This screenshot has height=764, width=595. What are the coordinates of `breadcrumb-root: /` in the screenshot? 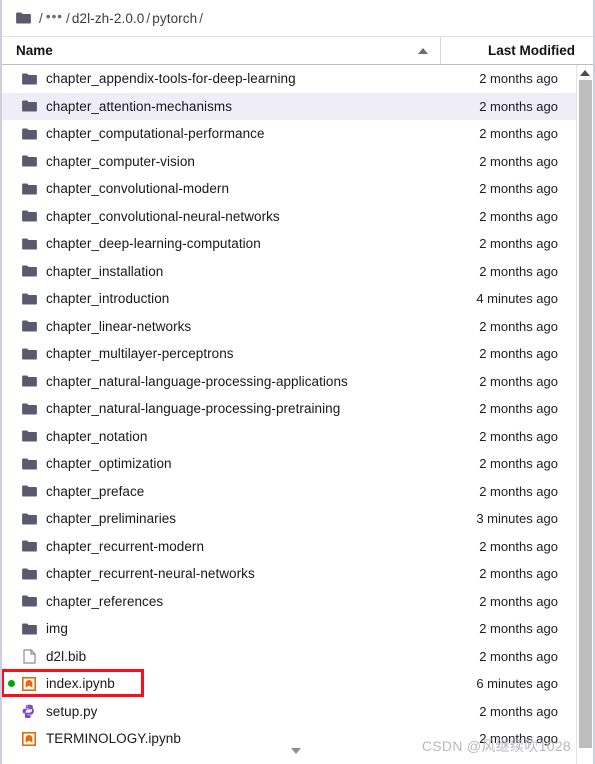 It's located at (41, 18).